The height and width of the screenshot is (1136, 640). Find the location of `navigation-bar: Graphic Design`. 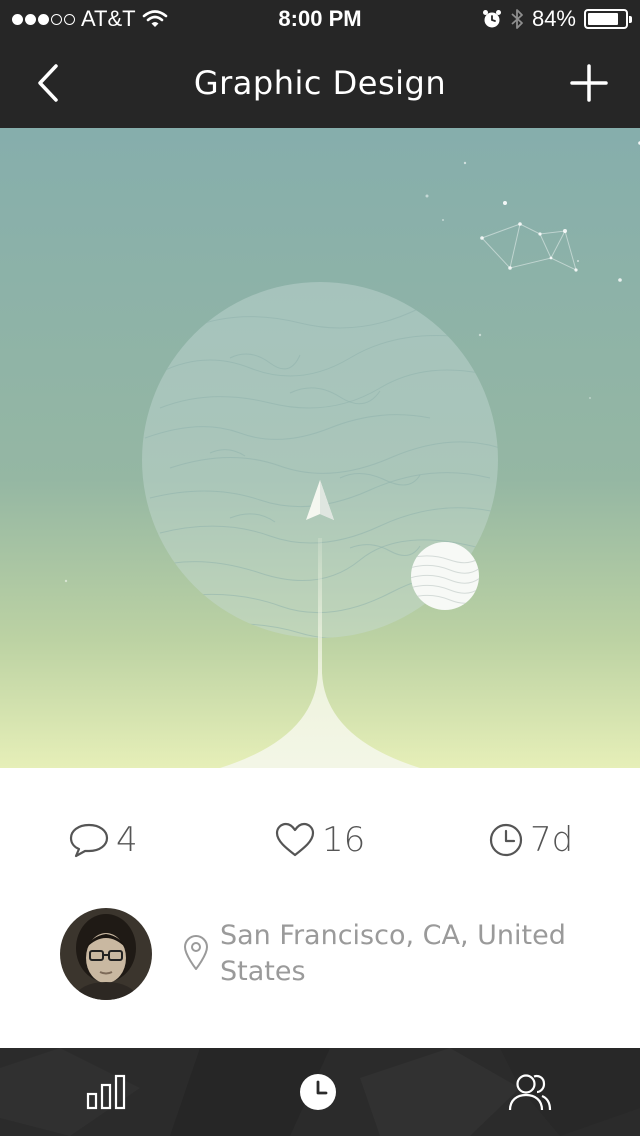

navigation-bar: Graphic Design is located at coordinates (320, 84).